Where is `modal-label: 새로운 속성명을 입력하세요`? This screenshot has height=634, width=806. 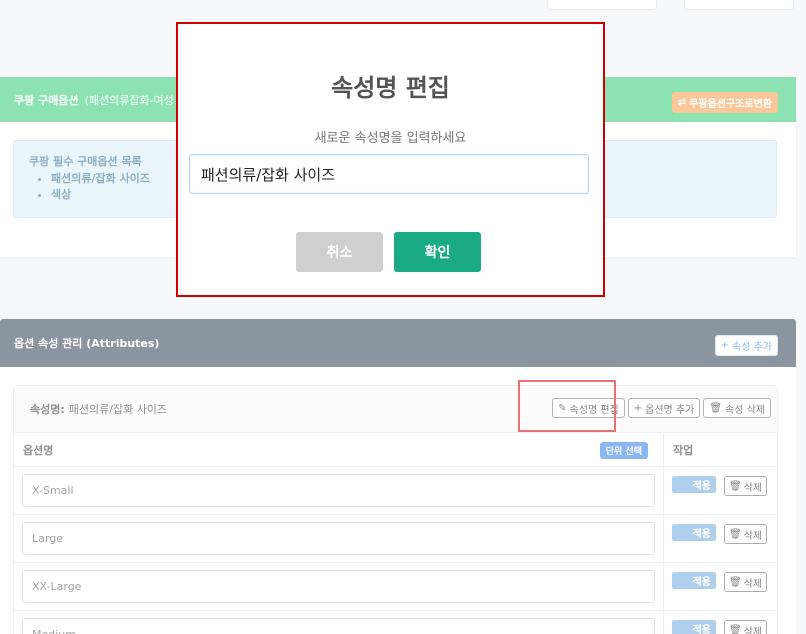 modal-label: 새로운 속성명을 입력하세요 is located at coordinates (390, 138).